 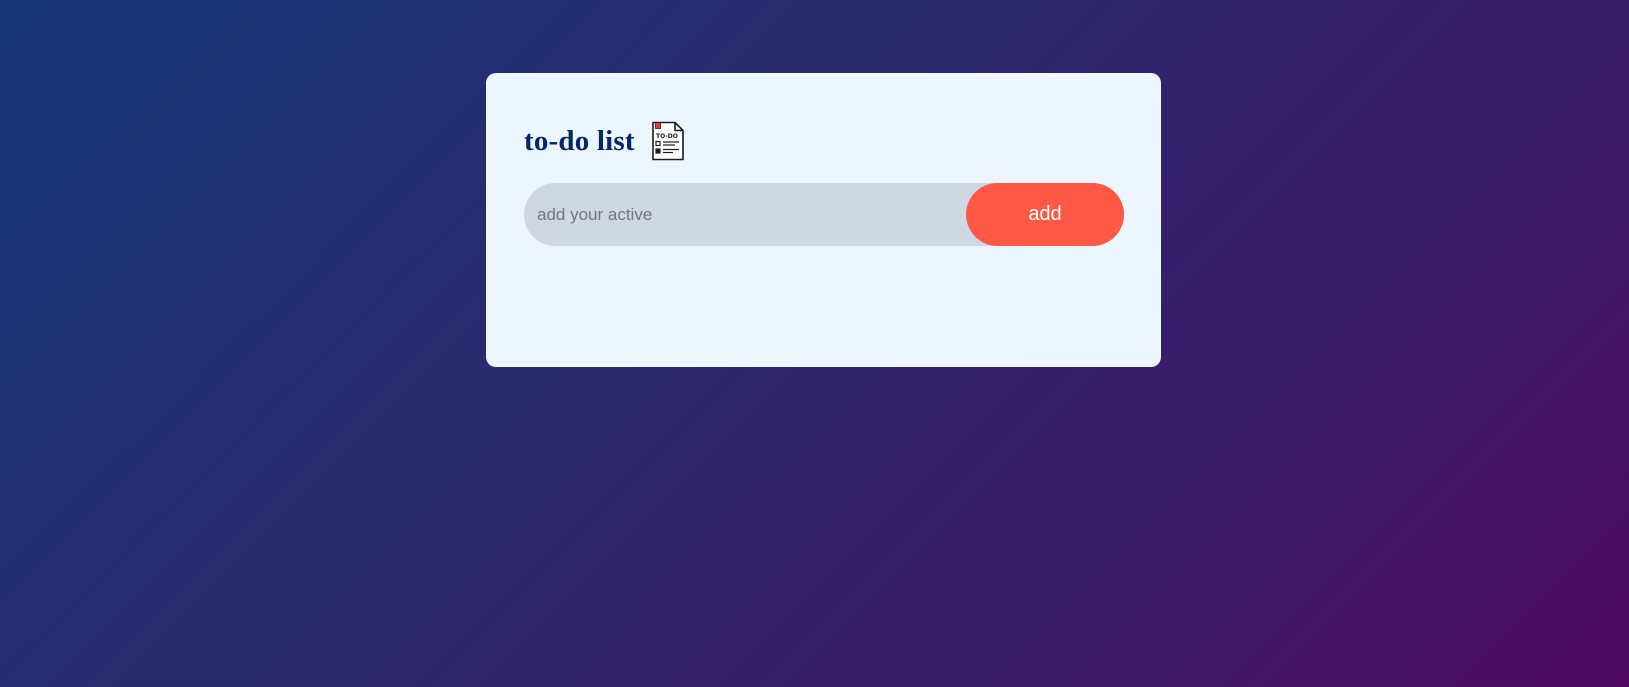 What do you see at coordinates (579, 140) in the screenshot?
I see `app-title: to-do list` at bounding box center [579, 140].